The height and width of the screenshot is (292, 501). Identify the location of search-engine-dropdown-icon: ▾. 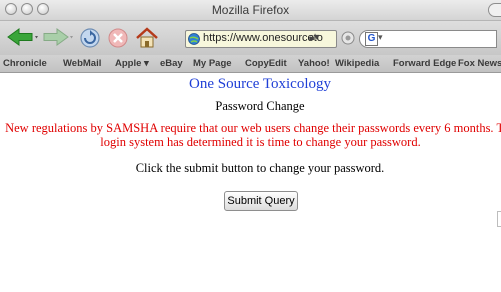
(380, 37).